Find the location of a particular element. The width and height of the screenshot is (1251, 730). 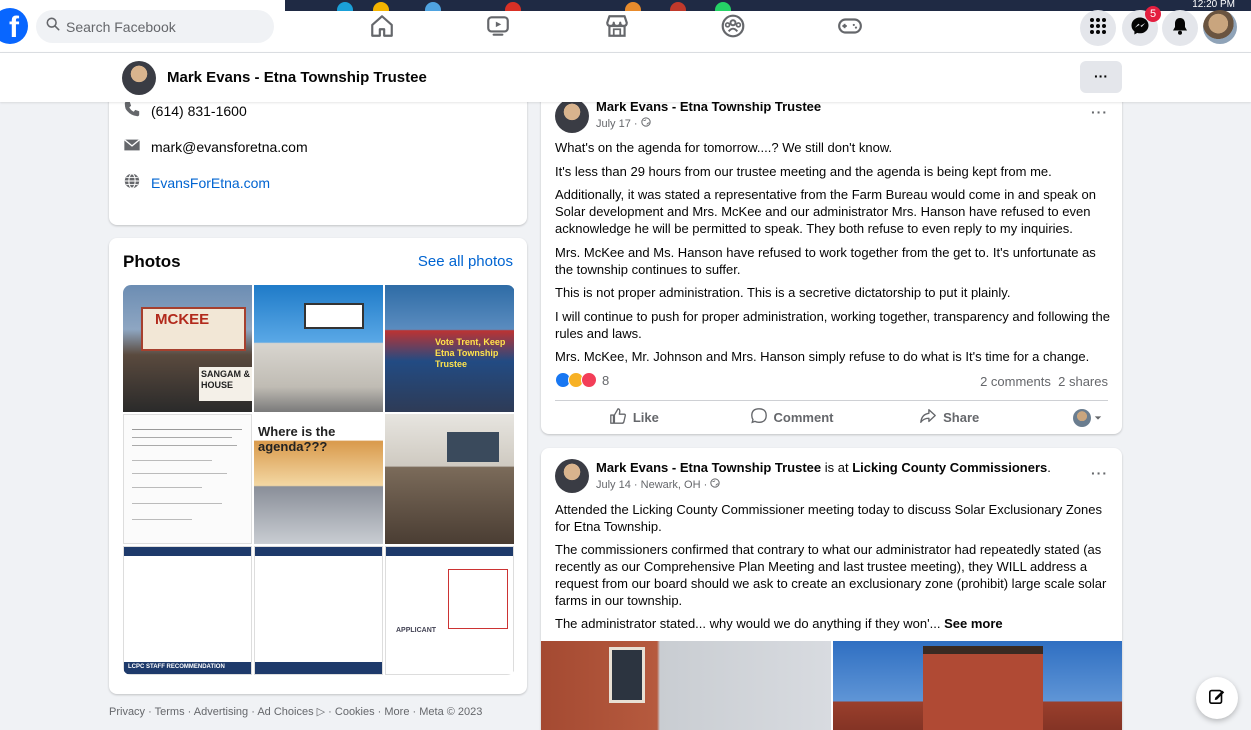

website-link: EvansForEtna.com is located at coordinates (210, 183).